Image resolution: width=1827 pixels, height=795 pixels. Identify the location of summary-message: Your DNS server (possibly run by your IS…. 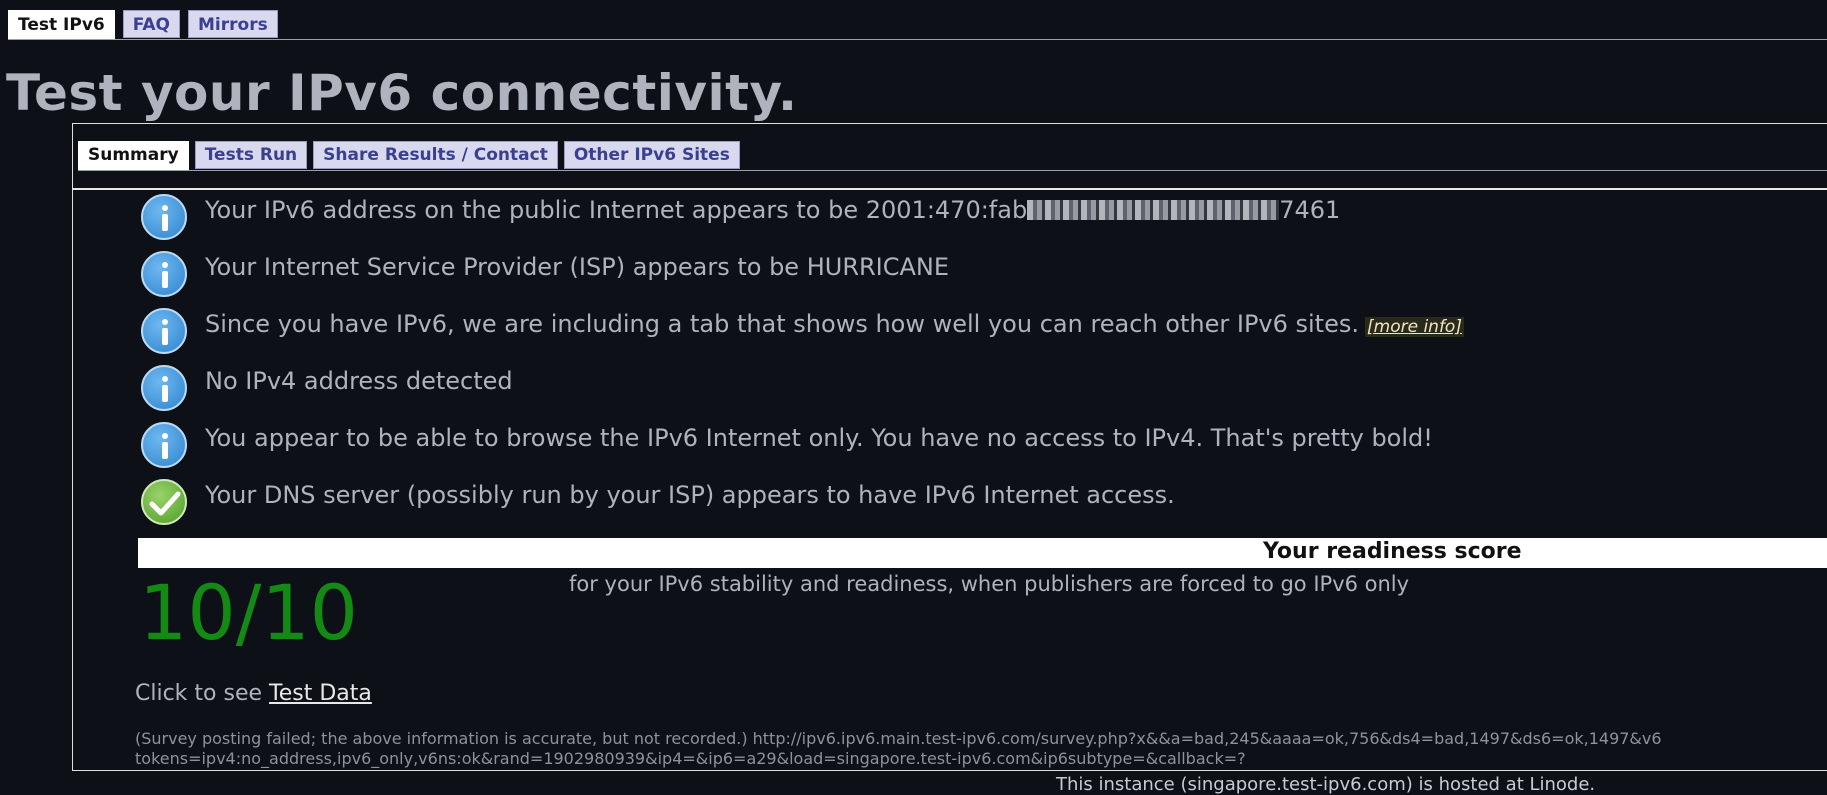
(802, 507).